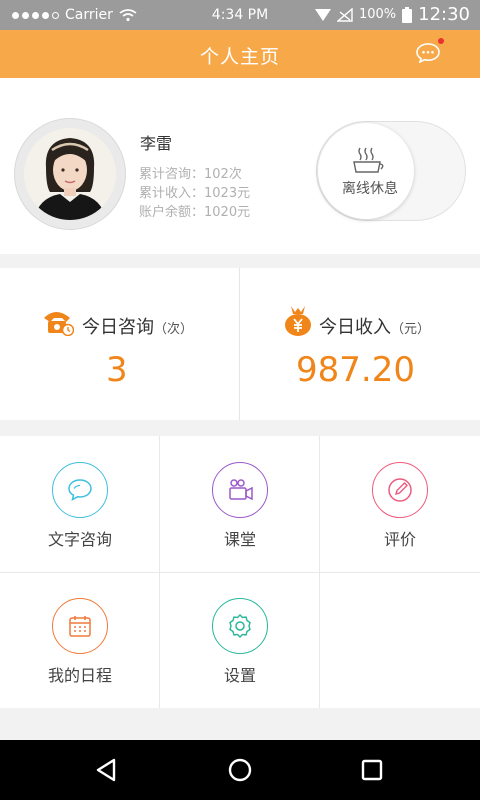 The width and height of the screenshot is (480, 800). Describe the element at coordinates (190, 174) in the screenshot. I see `stat-total-consults: 累计咨询：102次` at that location.